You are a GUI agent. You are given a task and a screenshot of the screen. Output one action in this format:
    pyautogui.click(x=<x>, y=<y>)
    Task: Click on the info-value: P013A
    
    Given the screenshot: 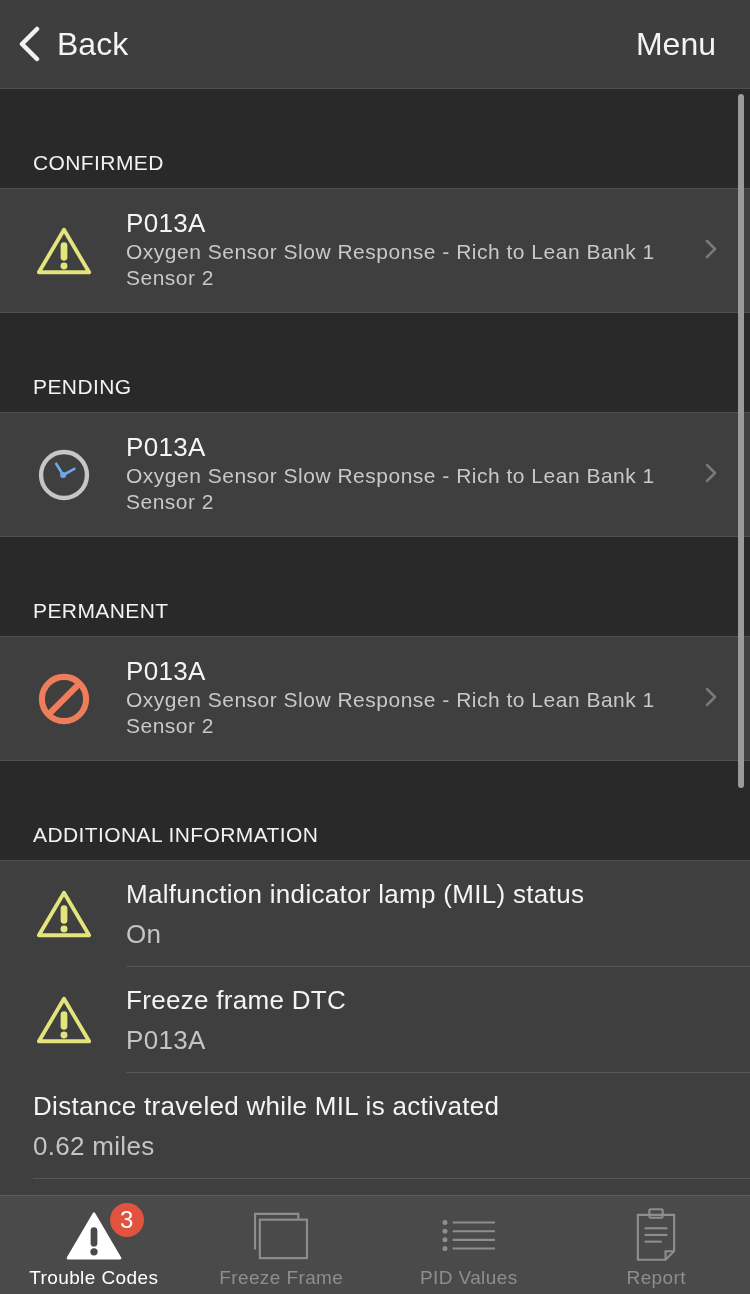 What is the action you would take?
    pyautogui.click(x=166, y=1040)
    